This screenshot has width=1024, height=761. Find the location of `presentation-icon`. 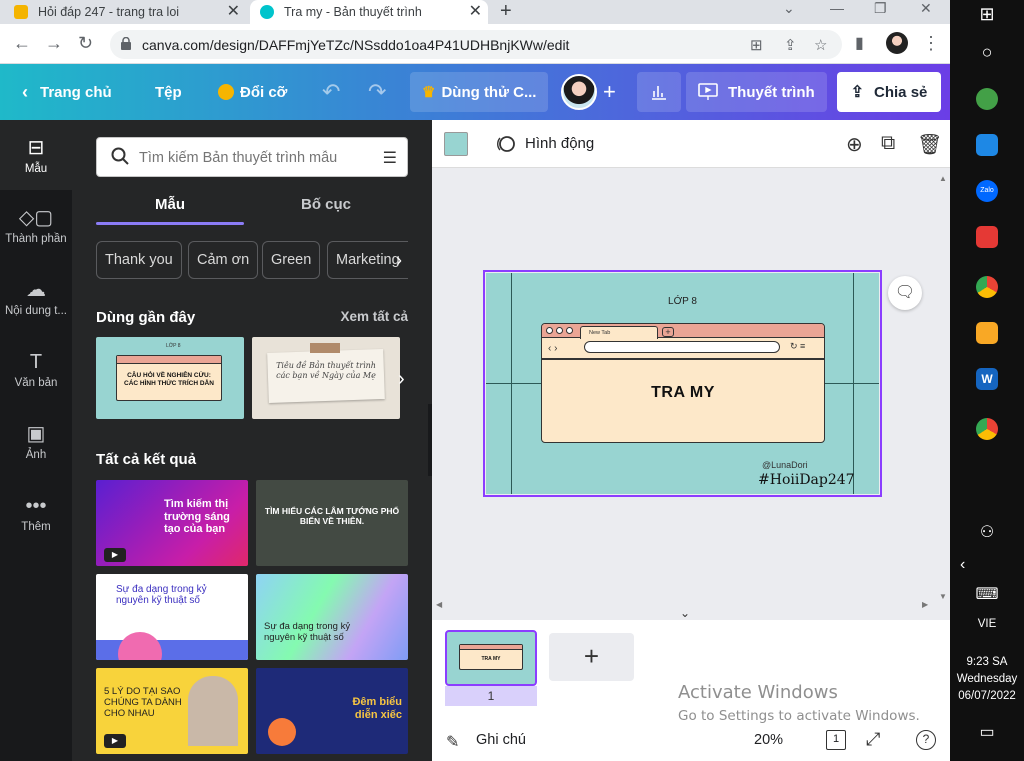

presentation-icon is located at coordinates (708, 91).